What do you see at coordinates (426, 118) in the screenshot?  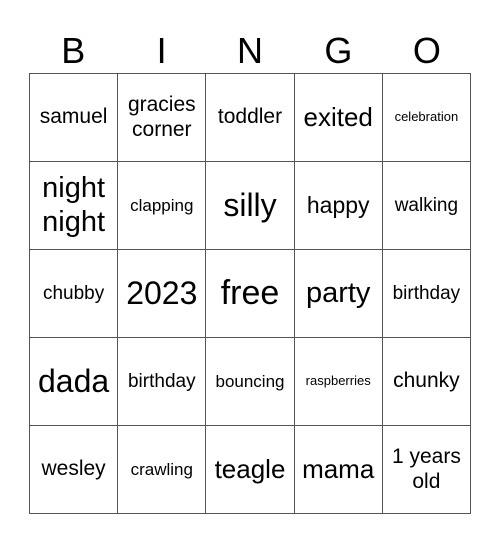 I see `bingo-cell: celebration` at bounding box center [426, 118].